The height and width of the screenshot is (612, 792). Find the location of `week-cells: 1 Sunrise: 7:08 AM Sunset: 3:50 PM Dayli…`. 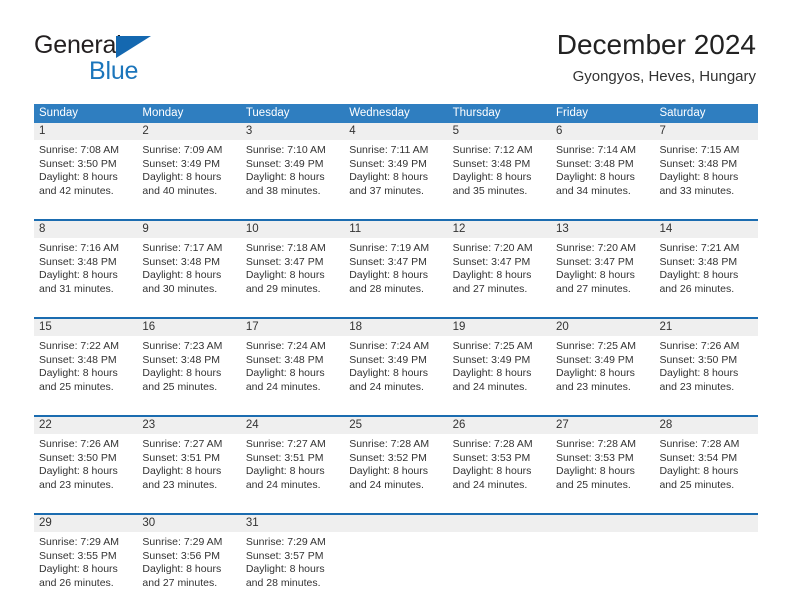

week-cells: 1 Sunrise: 7:08 AM Sunset: 3:50 PM Dayli… is located at coordinates (396, 162).